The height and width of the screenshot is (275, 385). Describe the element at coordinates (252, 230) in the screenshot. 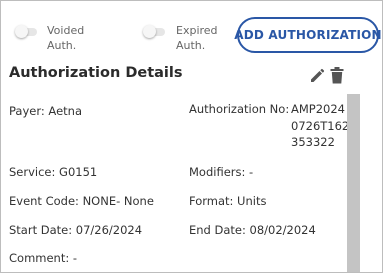

I see `end-date-field: End Date: 08/02/2024` at that location.